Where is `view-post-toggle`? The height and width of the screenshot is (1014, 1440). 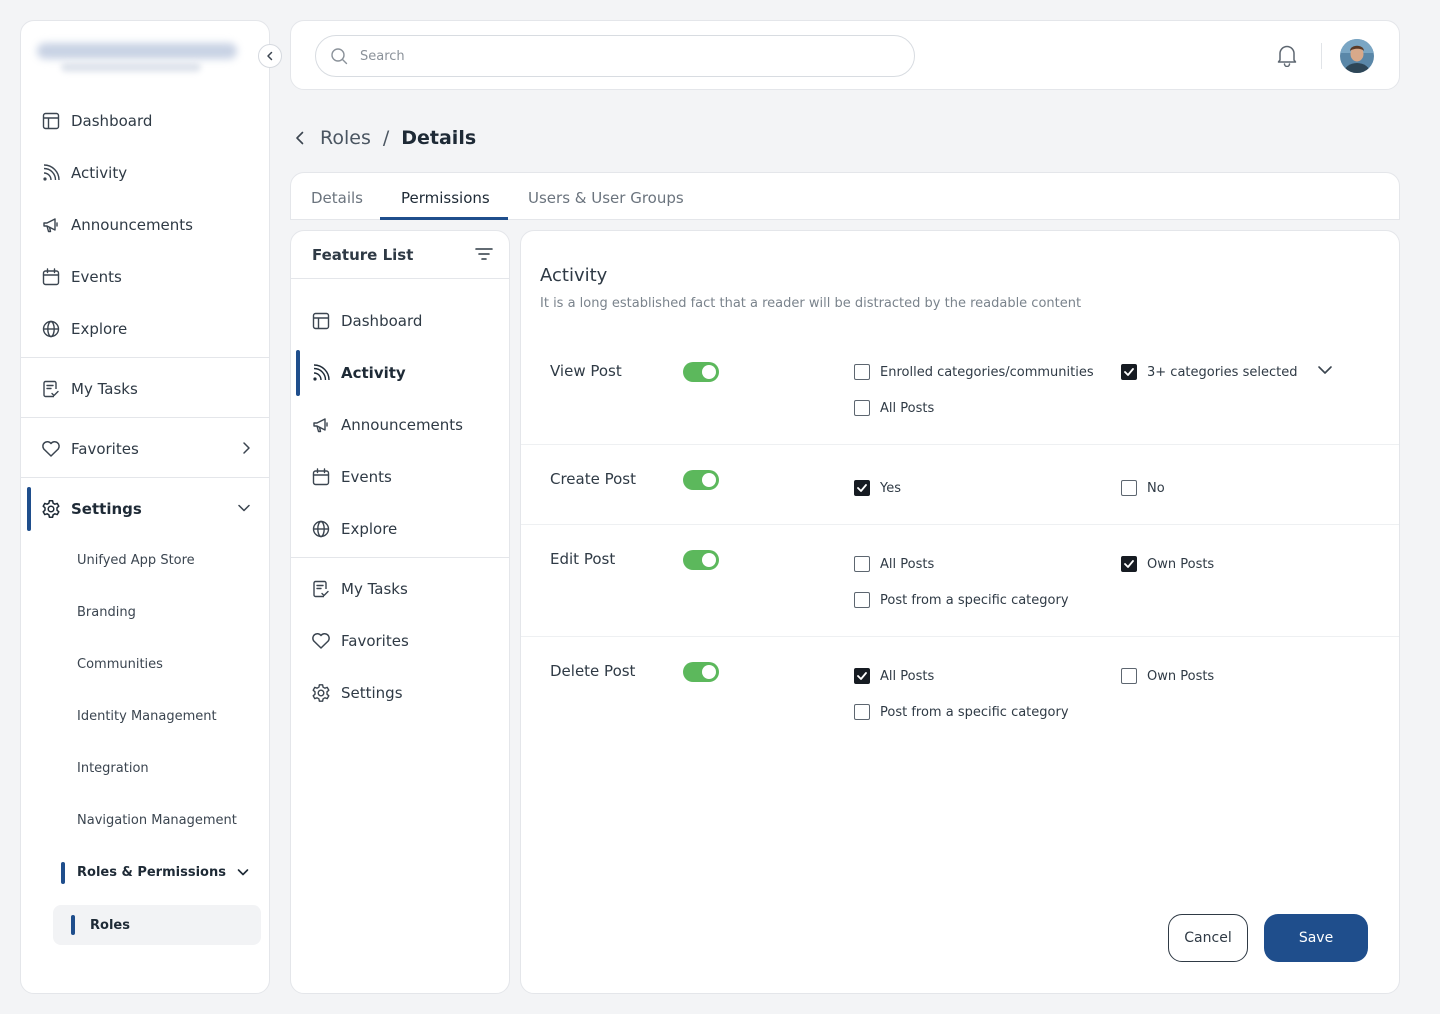 view-post-toggle is located at coordinates (701, 372).